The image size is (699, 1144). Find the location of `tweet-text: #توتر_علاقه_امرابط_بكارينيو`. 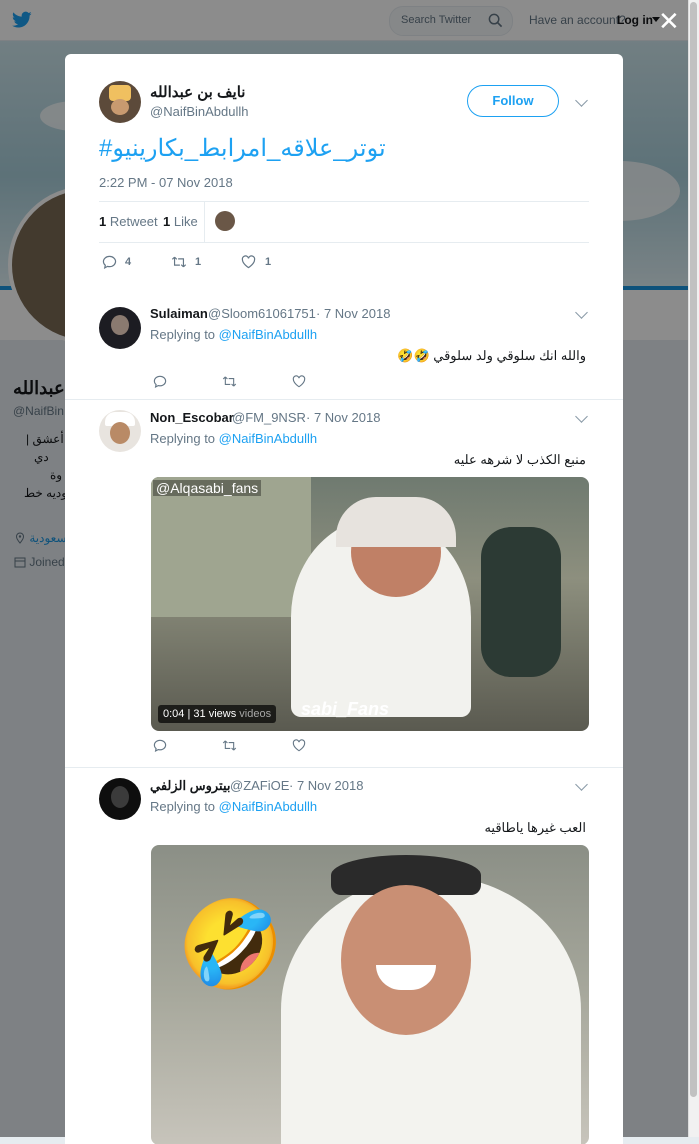

tweet-text: #توتر_علاقه_امرابط_بكارينيو is located at coordinates (242, 148).